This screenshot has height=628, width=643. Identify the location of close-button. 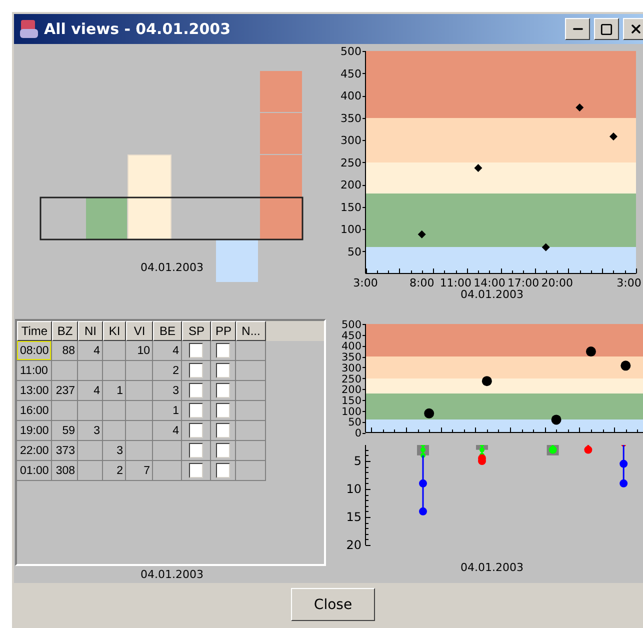
(633, 29).